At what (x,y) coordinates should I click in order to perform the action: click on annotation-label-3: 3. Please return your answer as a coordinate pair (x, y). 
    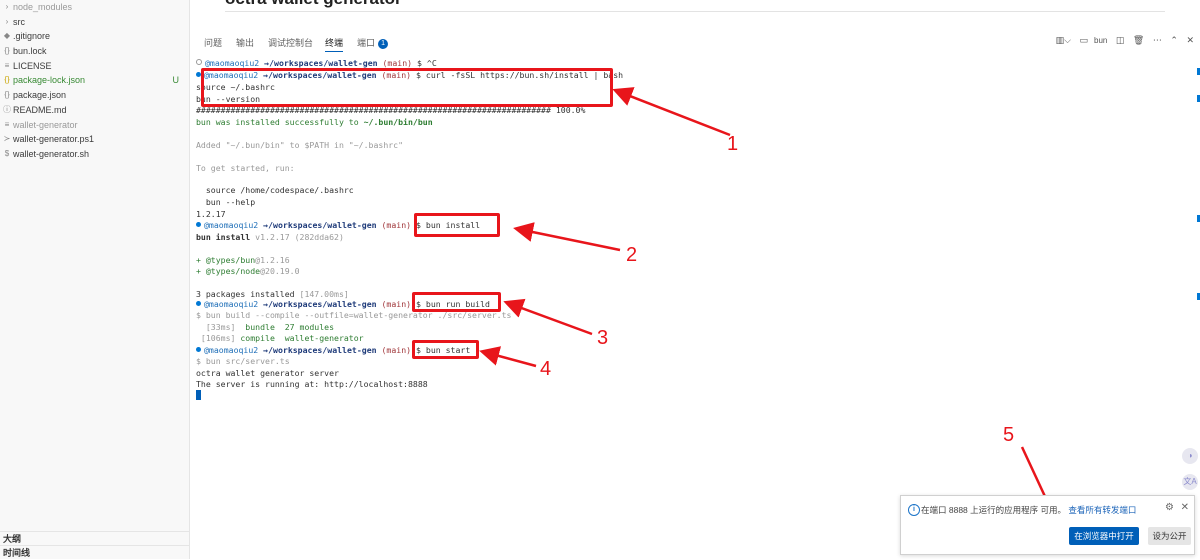
    Looking at the image, I should click on (603, 338).